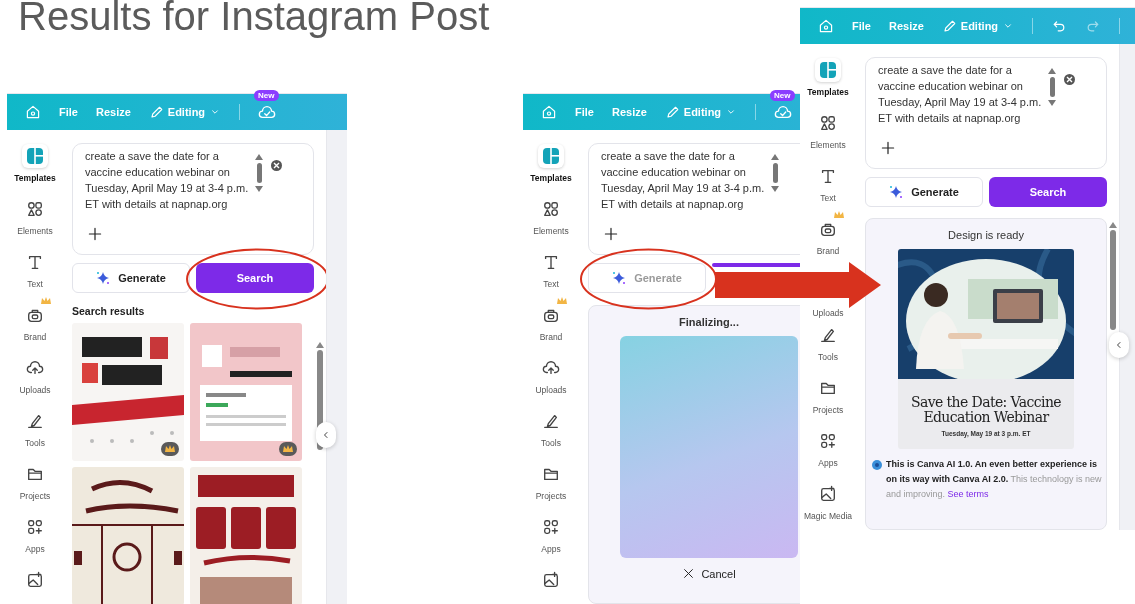 This screenshot has height=604, width=1135. Describe the element at coordinates (828, 506) in the screenshot. I see `sidebar-item: Magic Media` at that location.